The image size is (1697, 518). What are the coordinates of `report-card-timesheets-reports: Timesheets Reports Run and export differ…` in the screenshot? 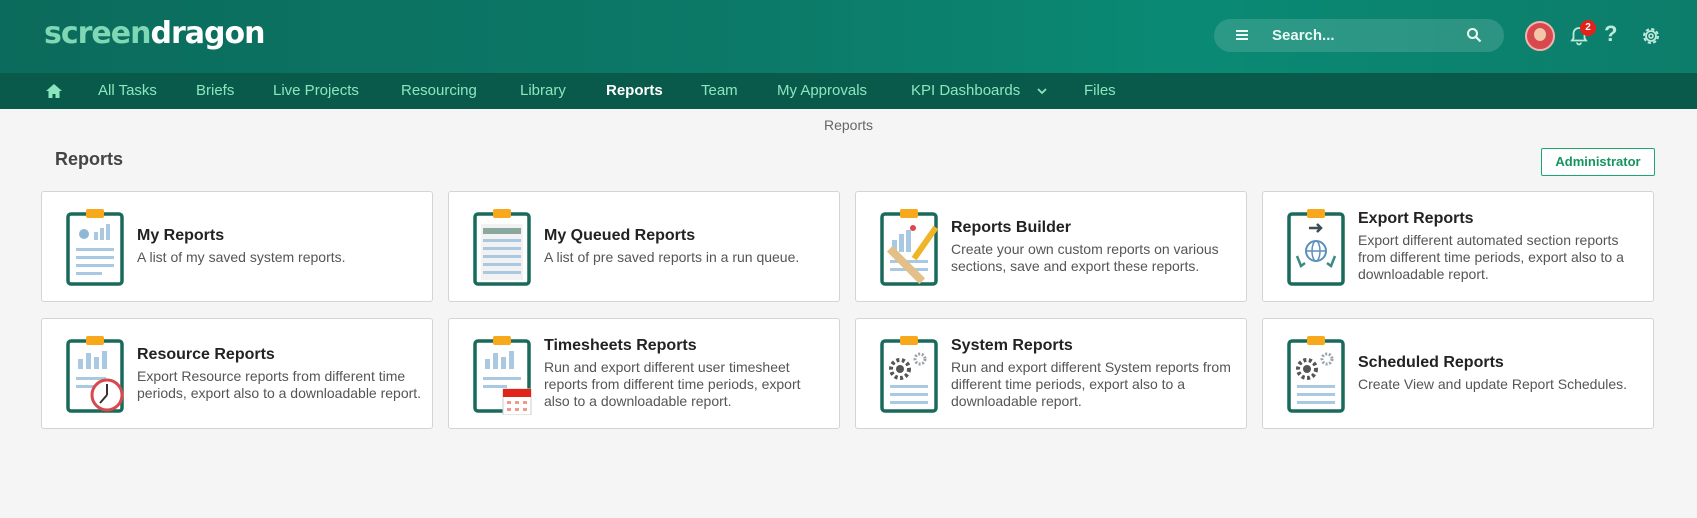 It's located at (644, 373).